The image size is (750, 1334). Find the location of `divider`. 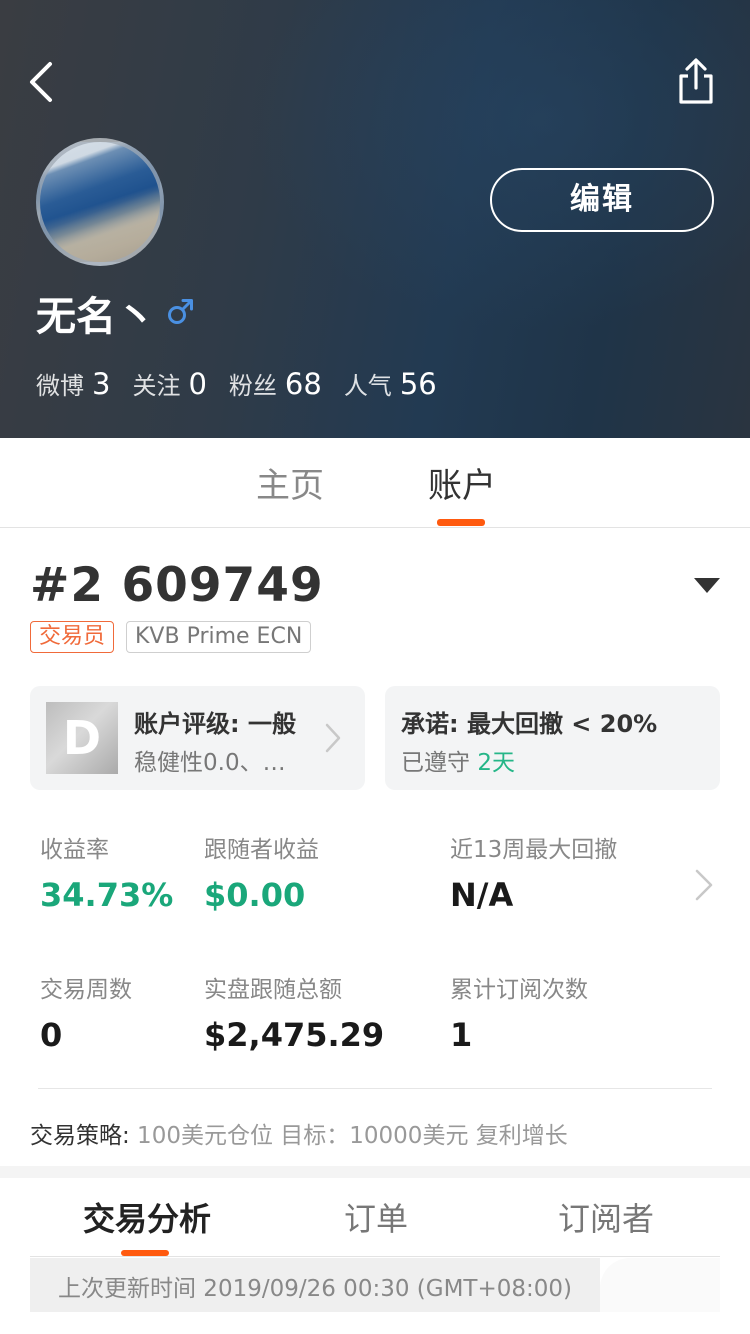

divider is located at coordinates (375, 1088).